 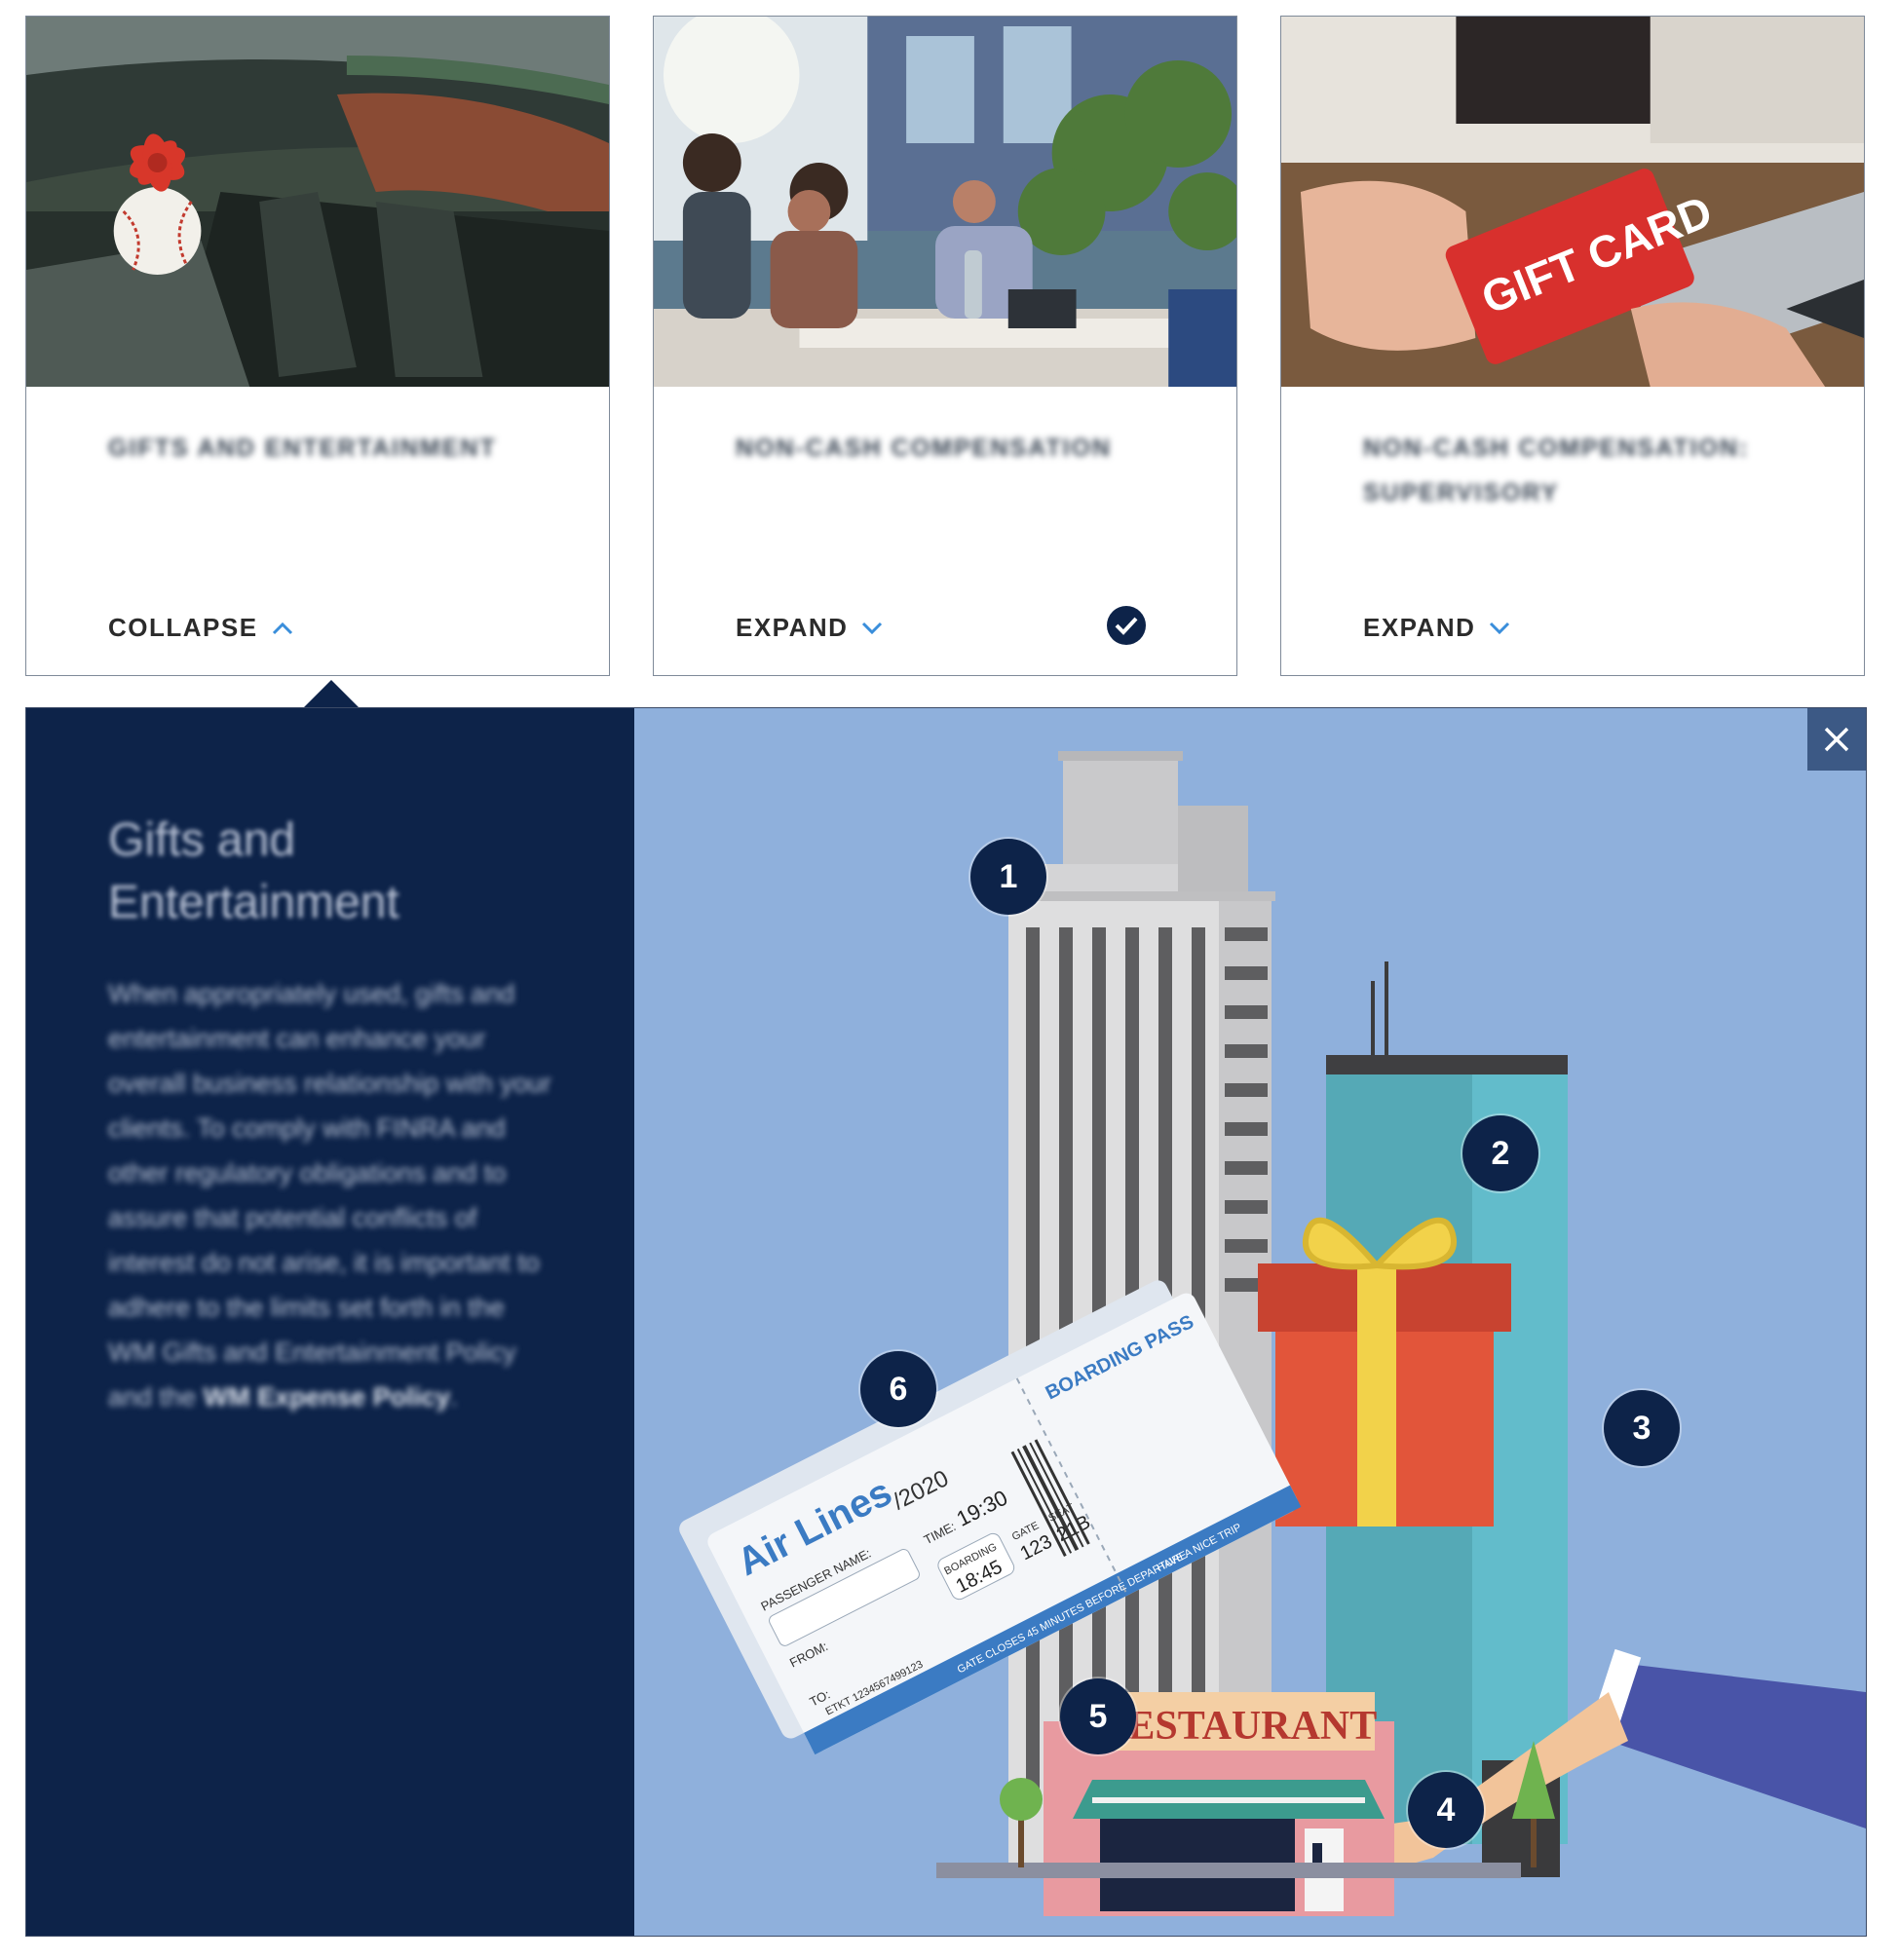 I want to click on chevron-up-icon, so click(x=282, y=628).